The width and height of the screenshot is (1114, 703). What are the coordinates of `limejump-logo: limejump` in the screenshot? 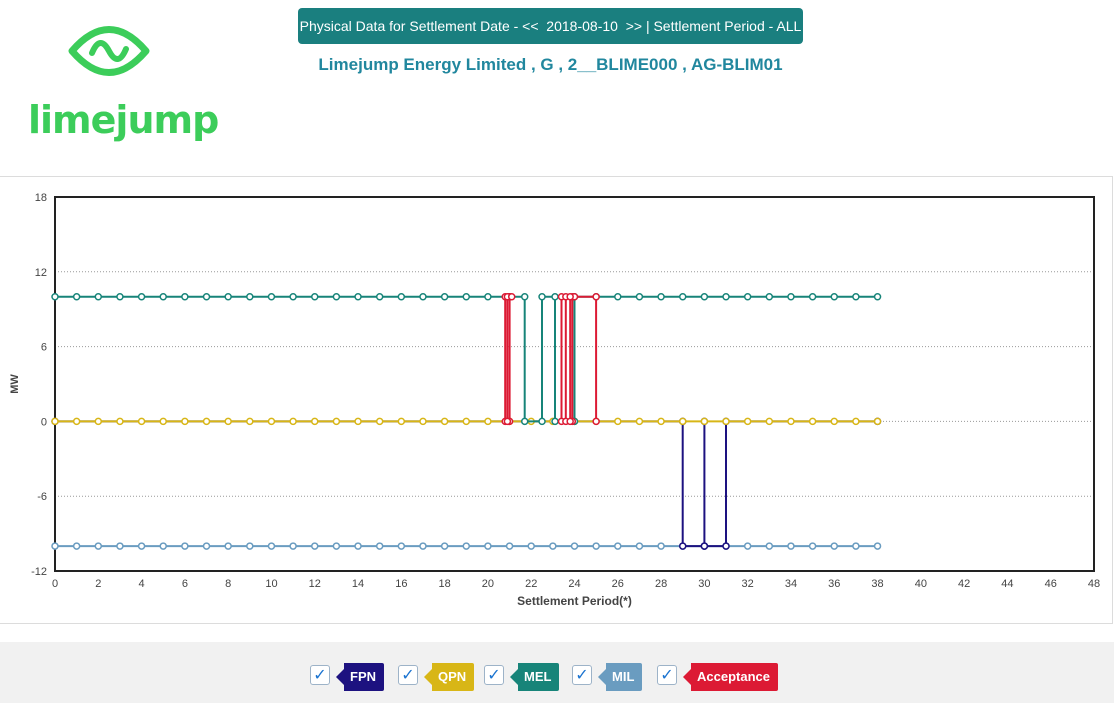 It's located at (123, 80).